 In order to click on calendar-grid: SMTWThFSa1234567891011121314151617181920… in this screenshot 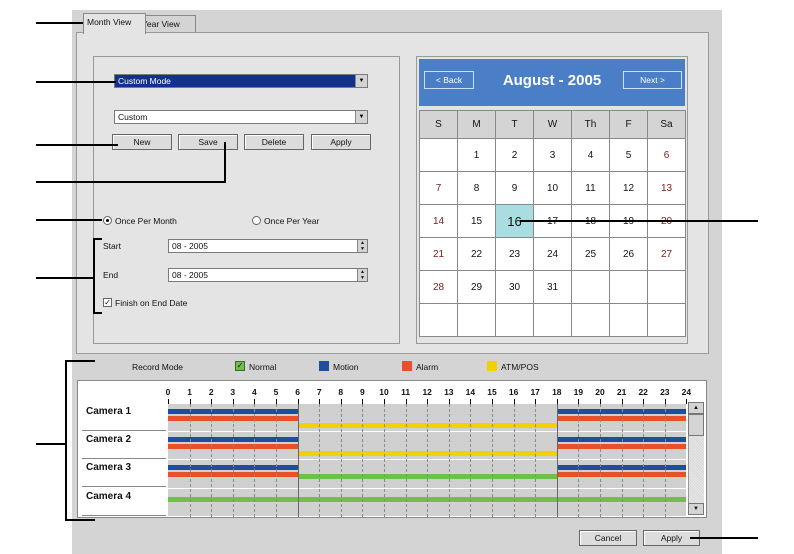, I will do `click(552, 223)`.